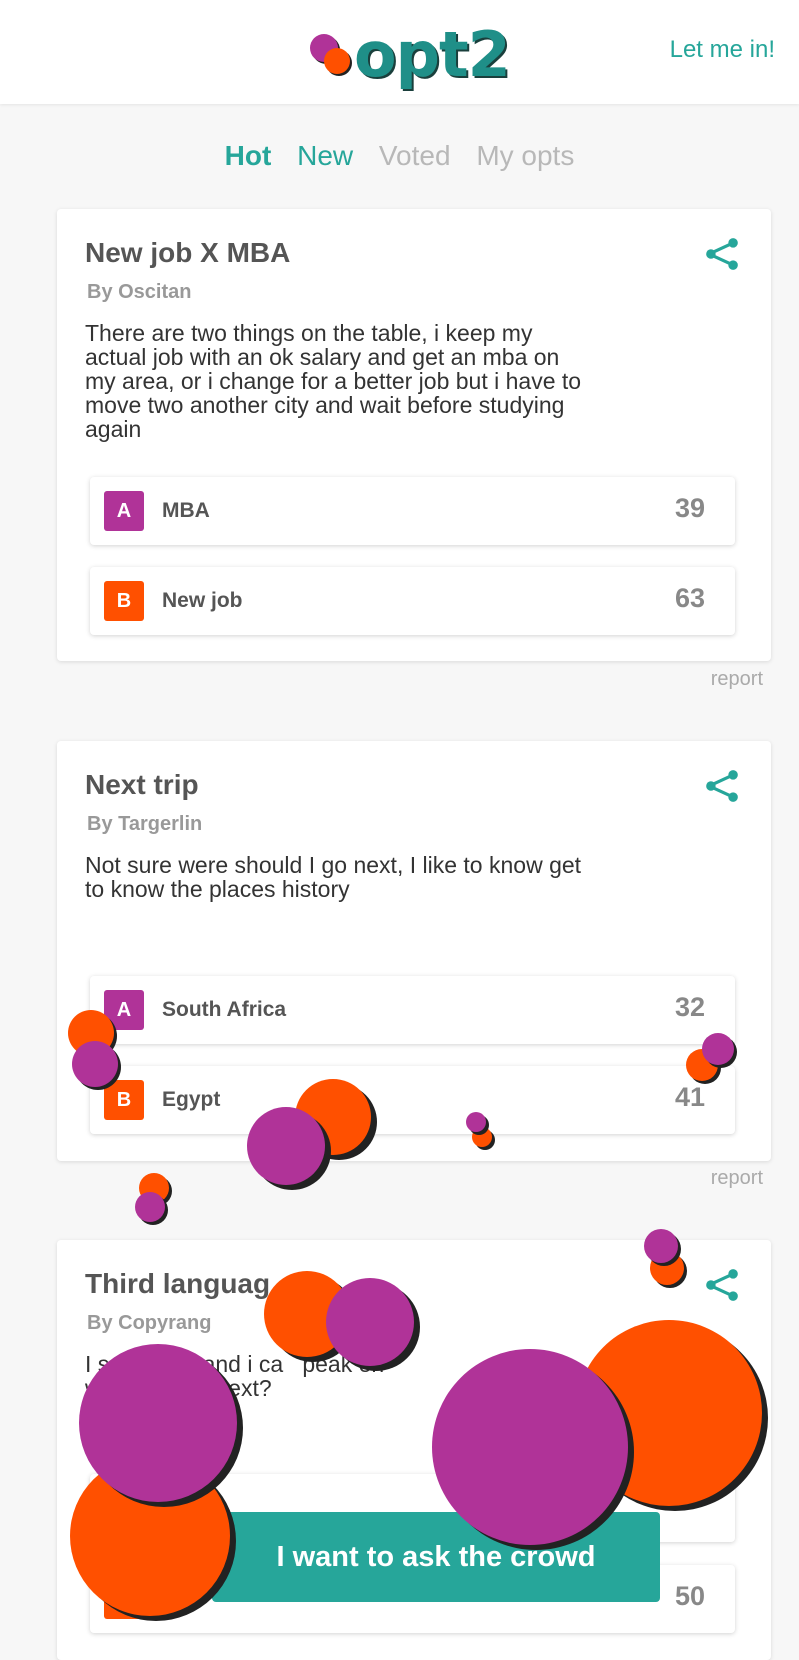 This screenshot has height=1660, width=799. Describe the element at coordinates (412, 601) in the screenshot. I see `poll-option-b: B New job 63` at that location.